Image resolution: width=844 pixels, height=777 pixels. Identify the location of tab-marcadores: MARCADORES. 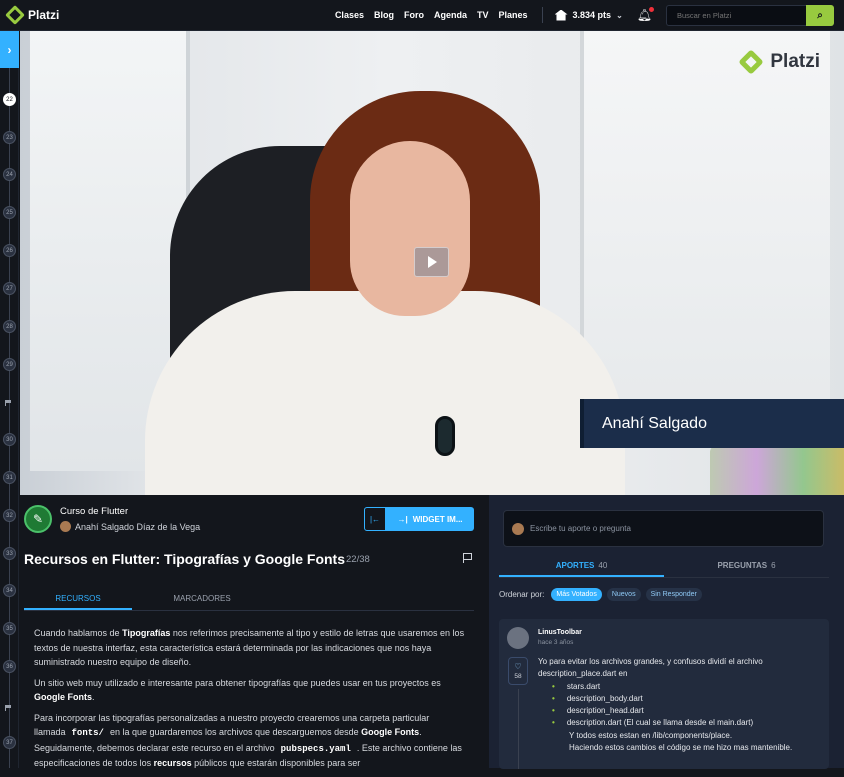
(202, 597).